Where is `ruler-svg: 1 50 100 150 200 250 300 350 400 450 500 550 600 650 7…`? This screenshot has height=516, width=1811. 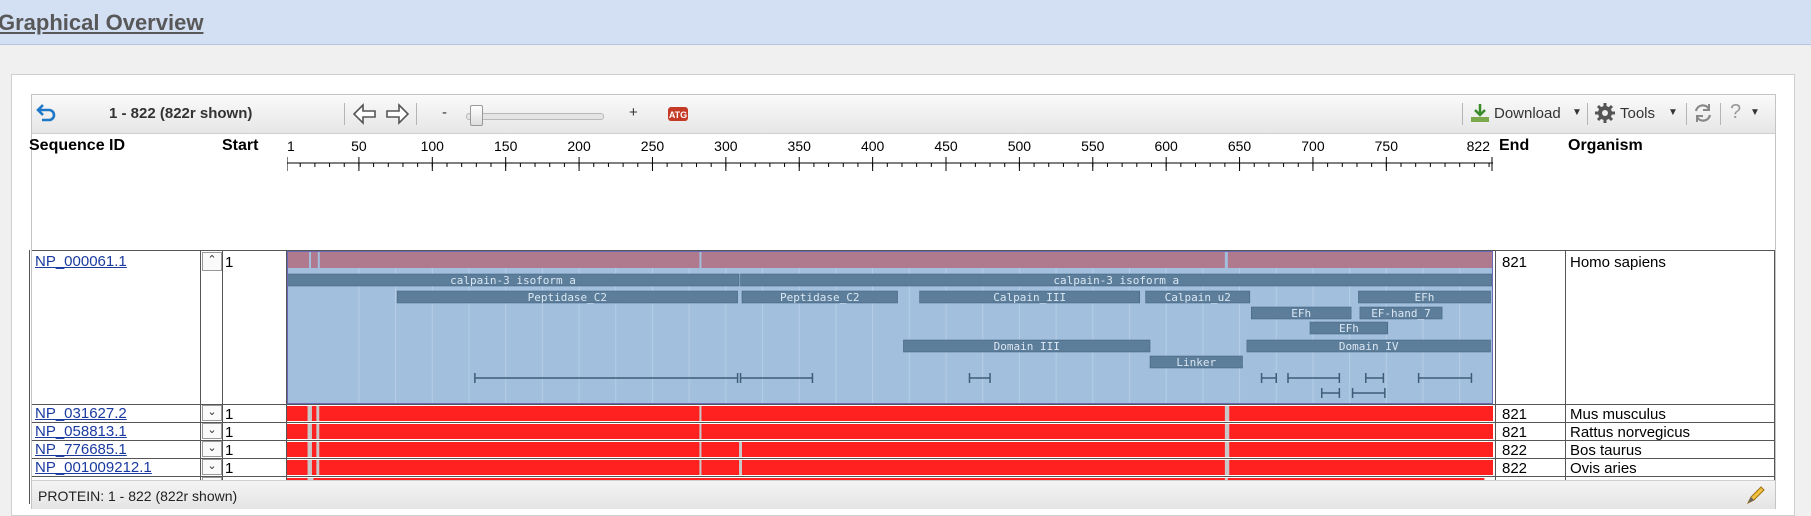
ruler-svg: 1 50 100 150 200 250 300 350 400 450 500 550 600 650 7… is located at coordinates (890, 154).